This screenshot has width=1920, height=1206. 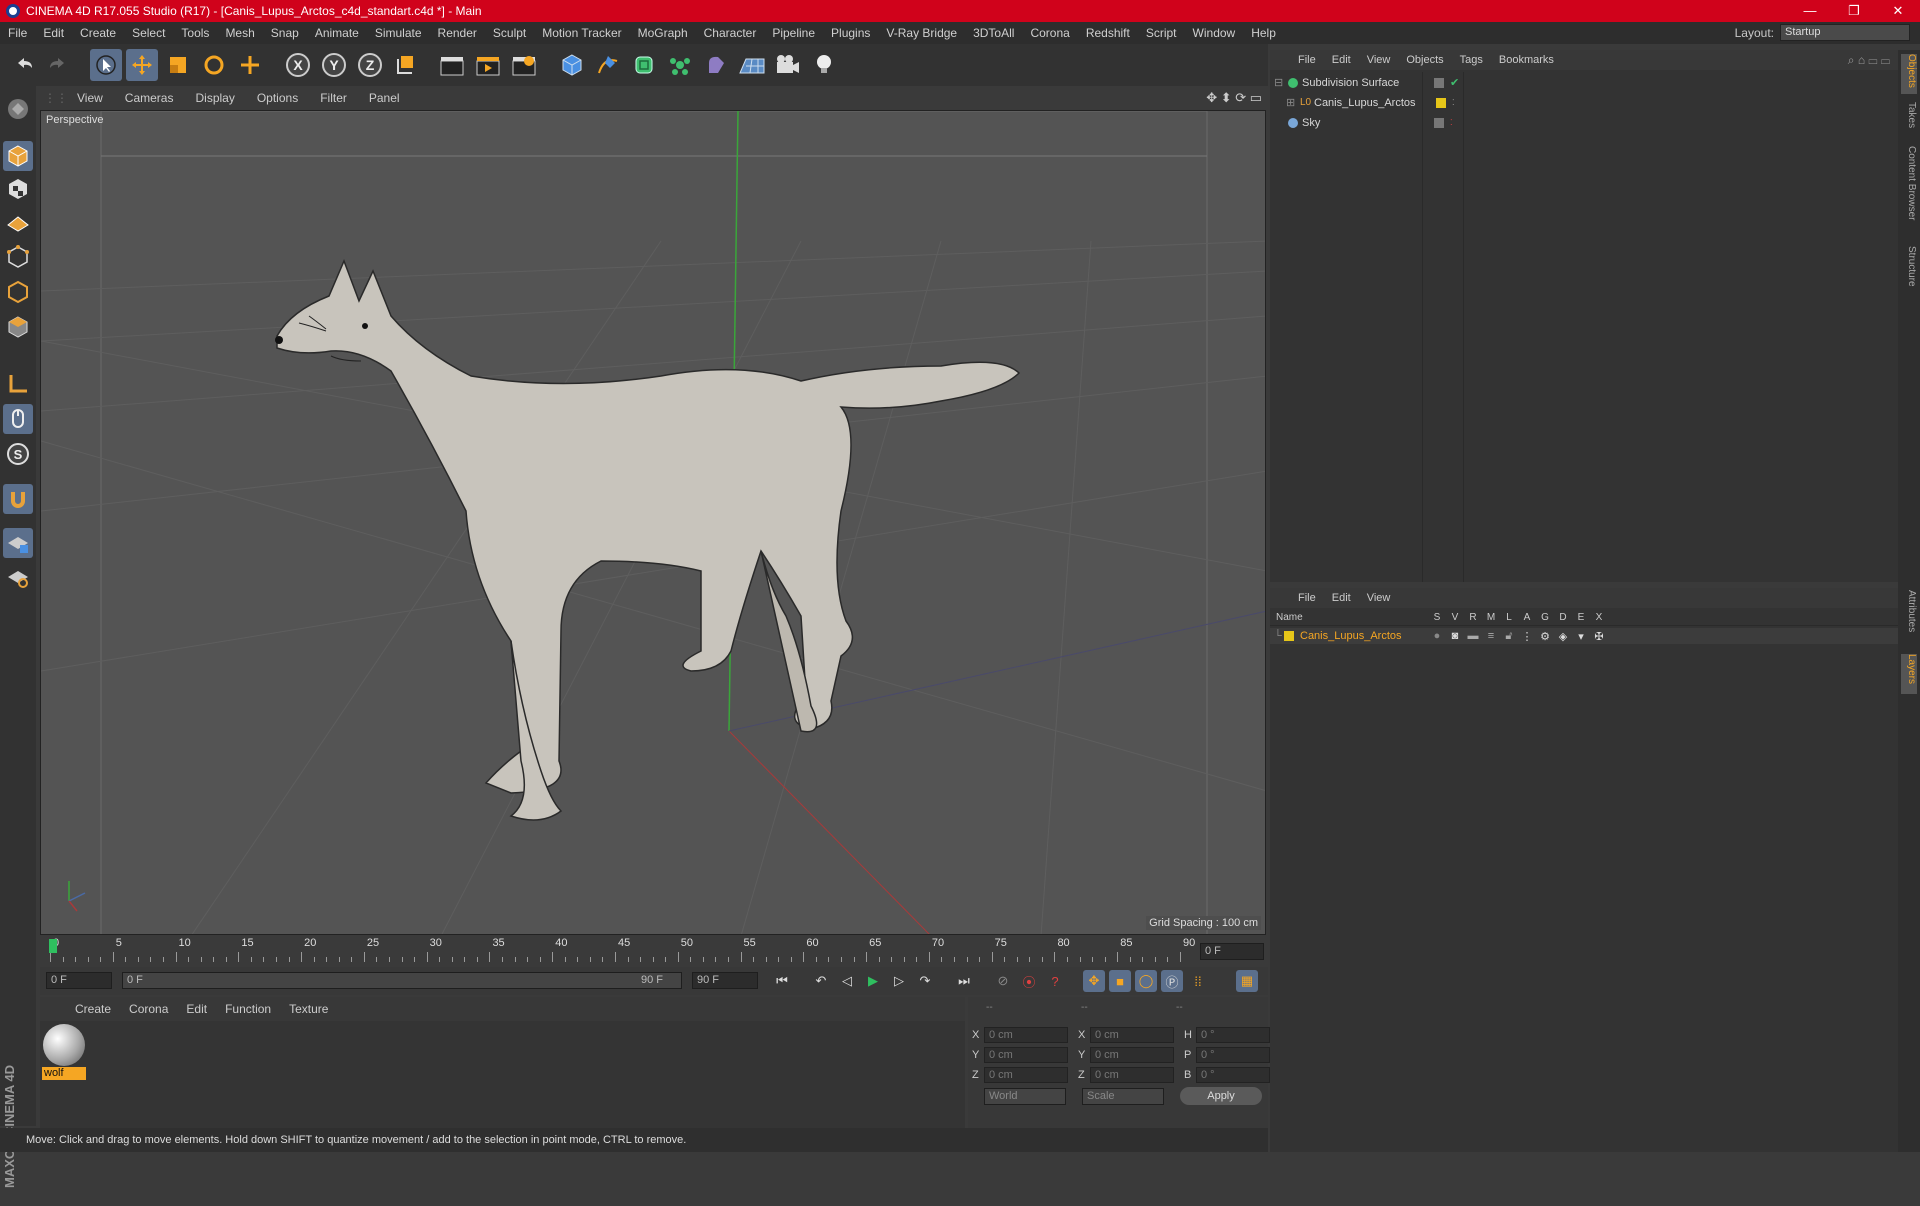 I want to click on generator-toggle-icon: ⚙, so click(x=1545, y=636).